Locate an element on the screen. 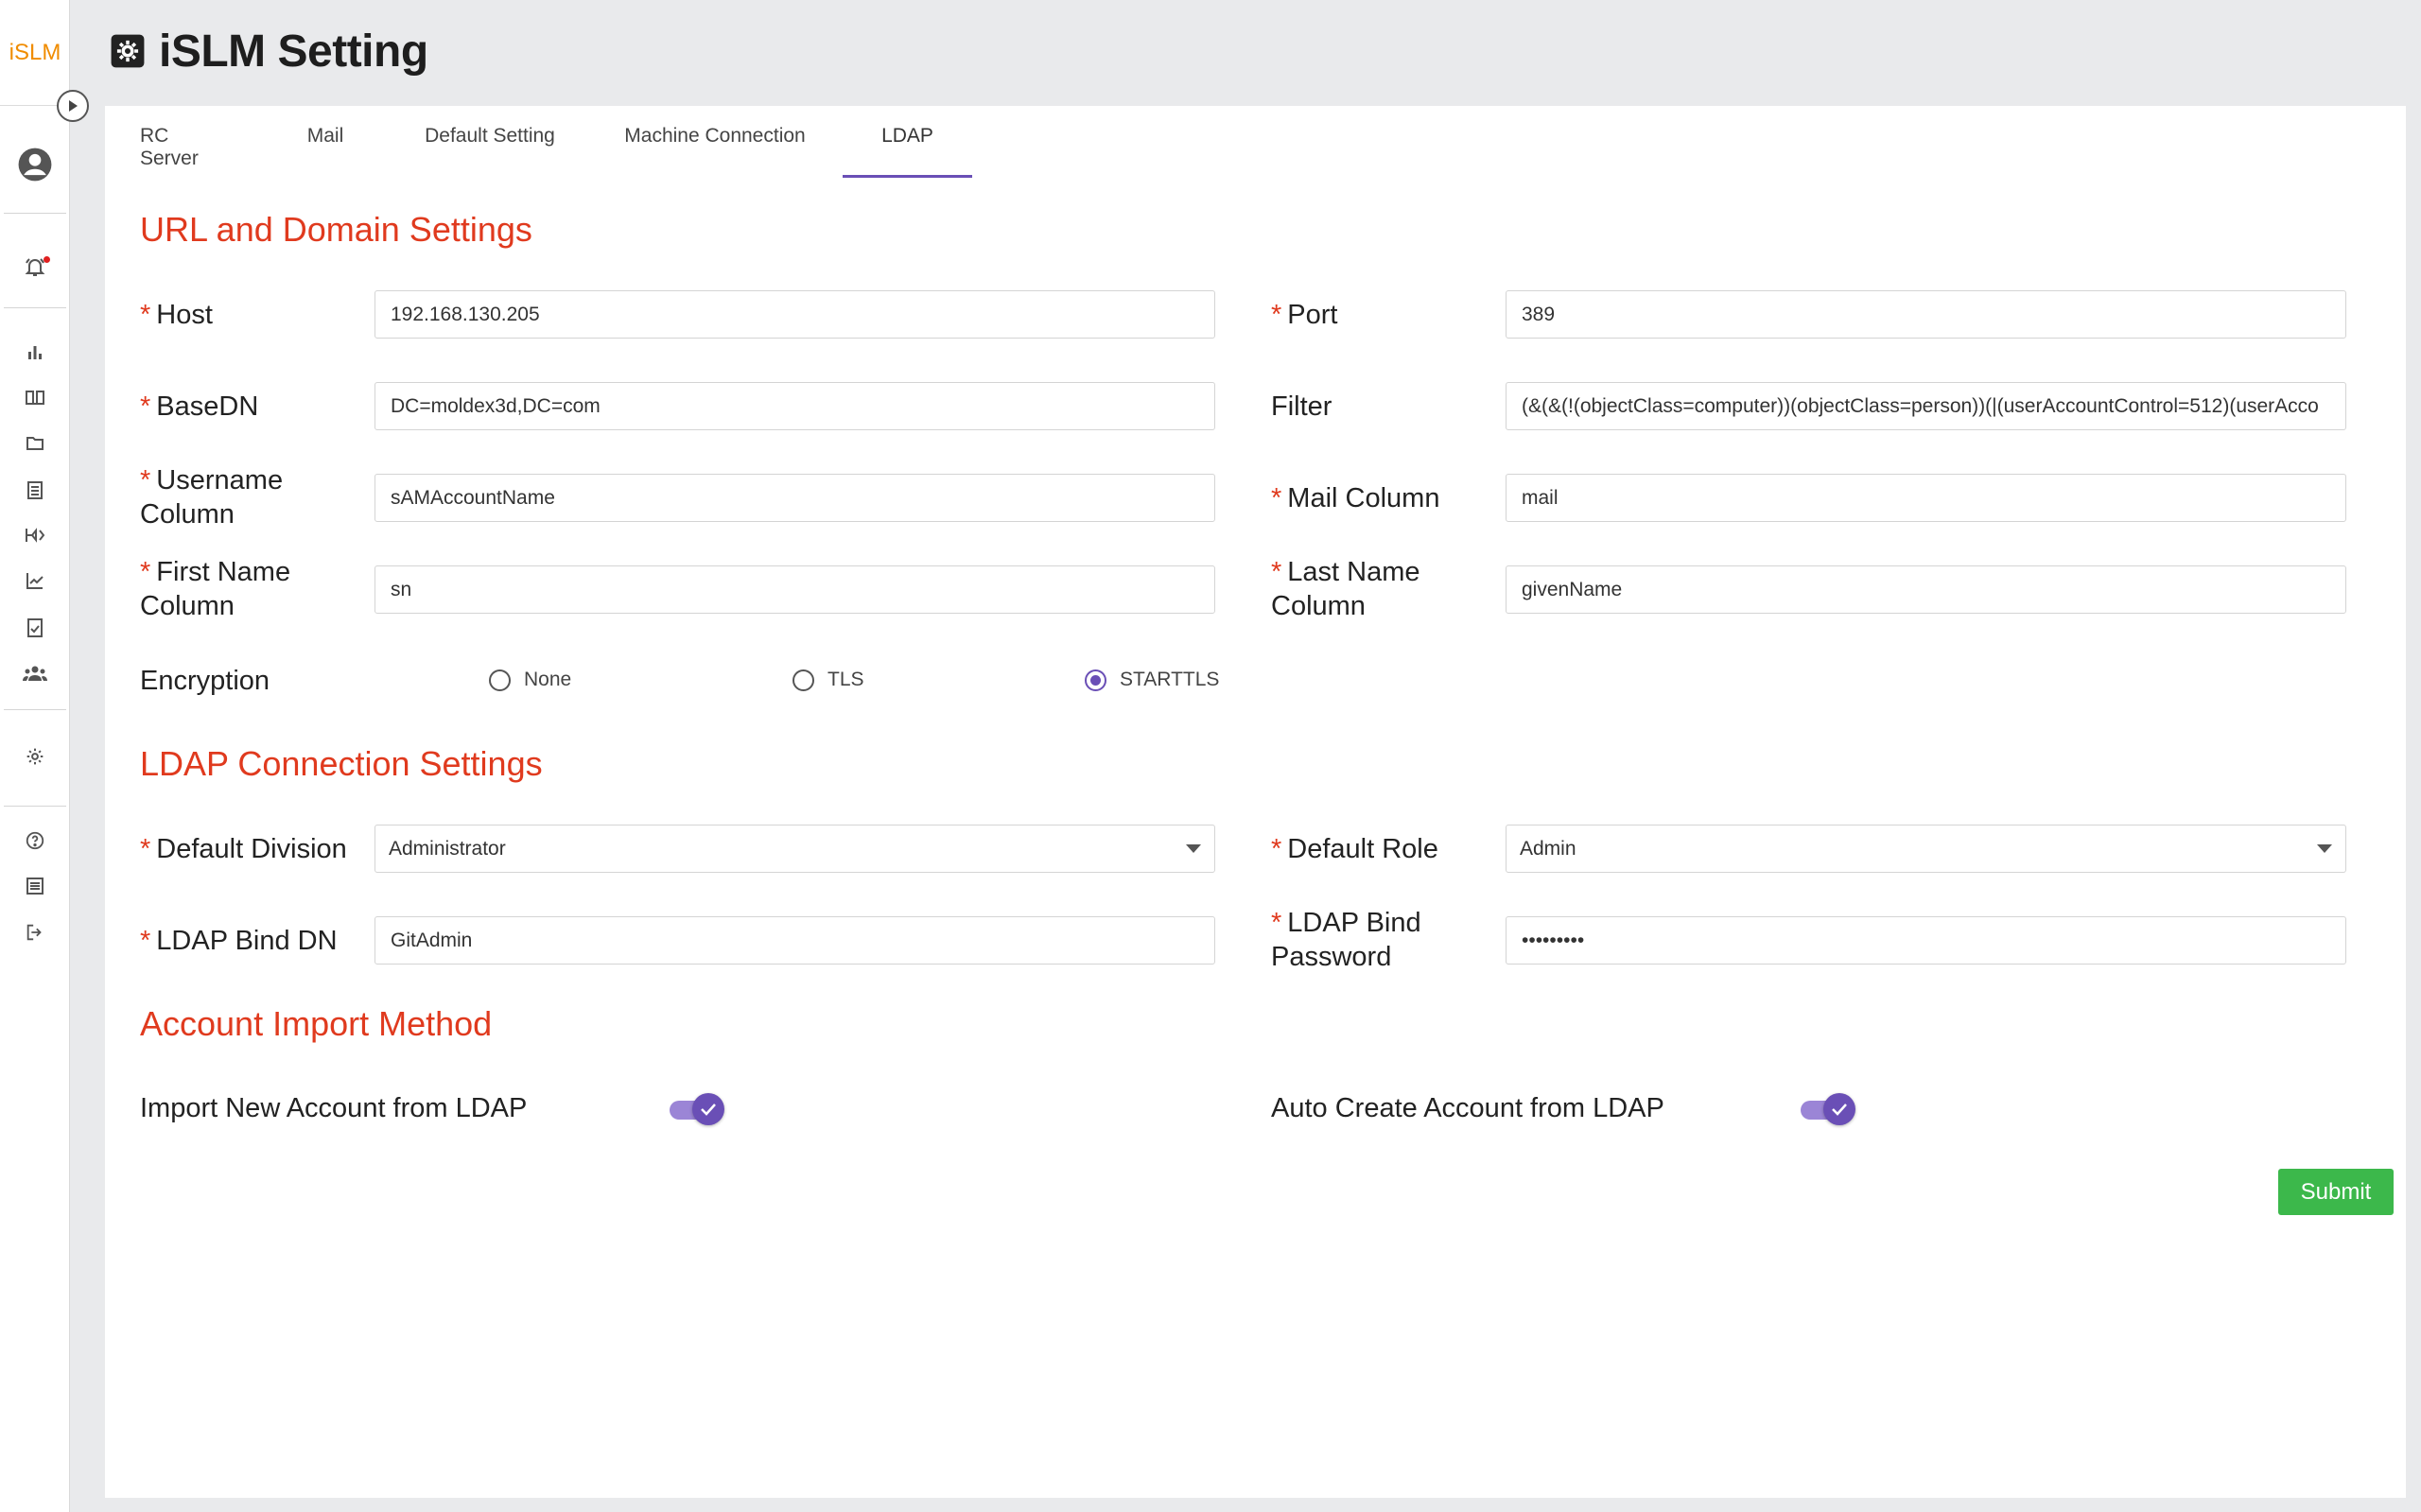 The width and height of the screenshot is (2421, 1512). book-icon is located at coordinates (35, 397).